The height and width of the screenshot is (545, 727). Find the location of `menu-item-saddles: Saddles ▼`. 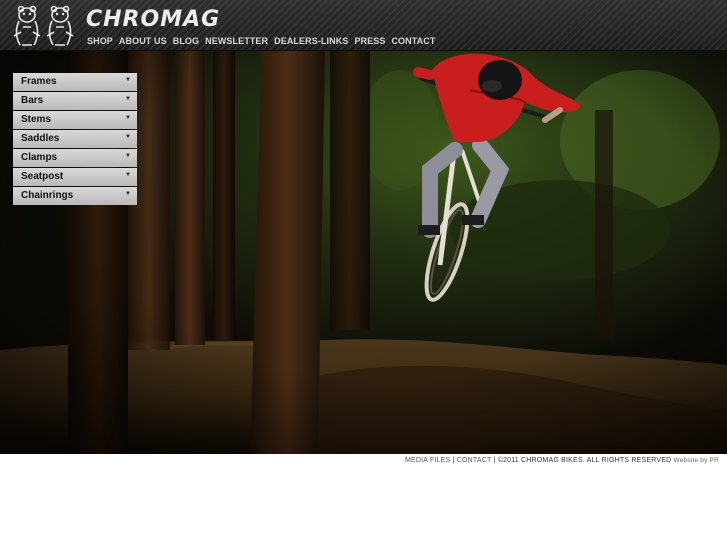

menu-item-saddles: Saddles ▼ is located at coordinates (75, 139).